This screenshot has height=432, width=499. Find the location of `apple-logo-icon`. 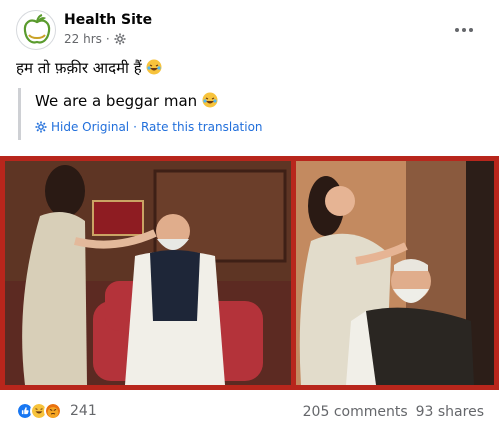

apple-logo-icon is located at coordinates (37, 29).